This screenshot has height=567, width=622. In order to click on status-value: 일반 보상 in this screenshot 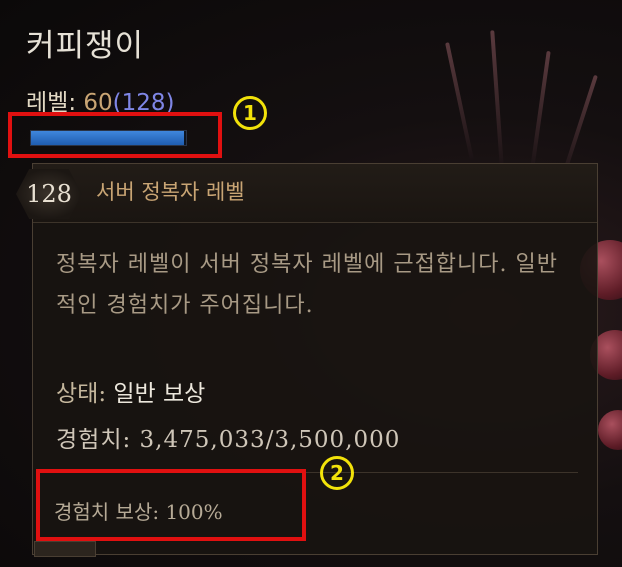, I will do `click(159, 394)`.